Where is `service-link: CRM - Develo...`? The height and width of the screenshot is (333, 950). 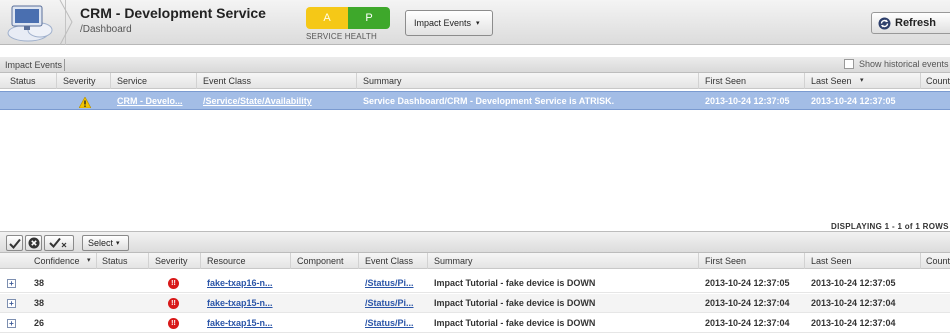 service-link: CRM - Develo... is located at coordinates (150, 101).